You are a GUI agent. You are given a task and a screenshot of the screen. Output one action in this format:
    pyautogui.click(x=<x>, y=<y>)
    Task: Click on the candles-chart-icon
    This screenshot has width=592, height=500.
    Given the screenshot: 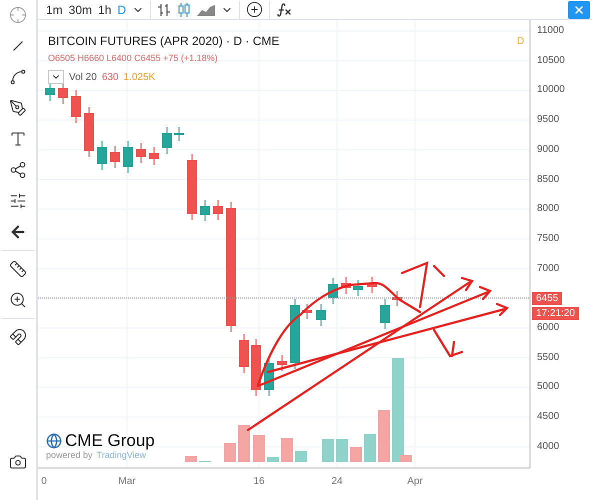 What is the action you would take?
    pyautogui.click(x=184, y=9)
    